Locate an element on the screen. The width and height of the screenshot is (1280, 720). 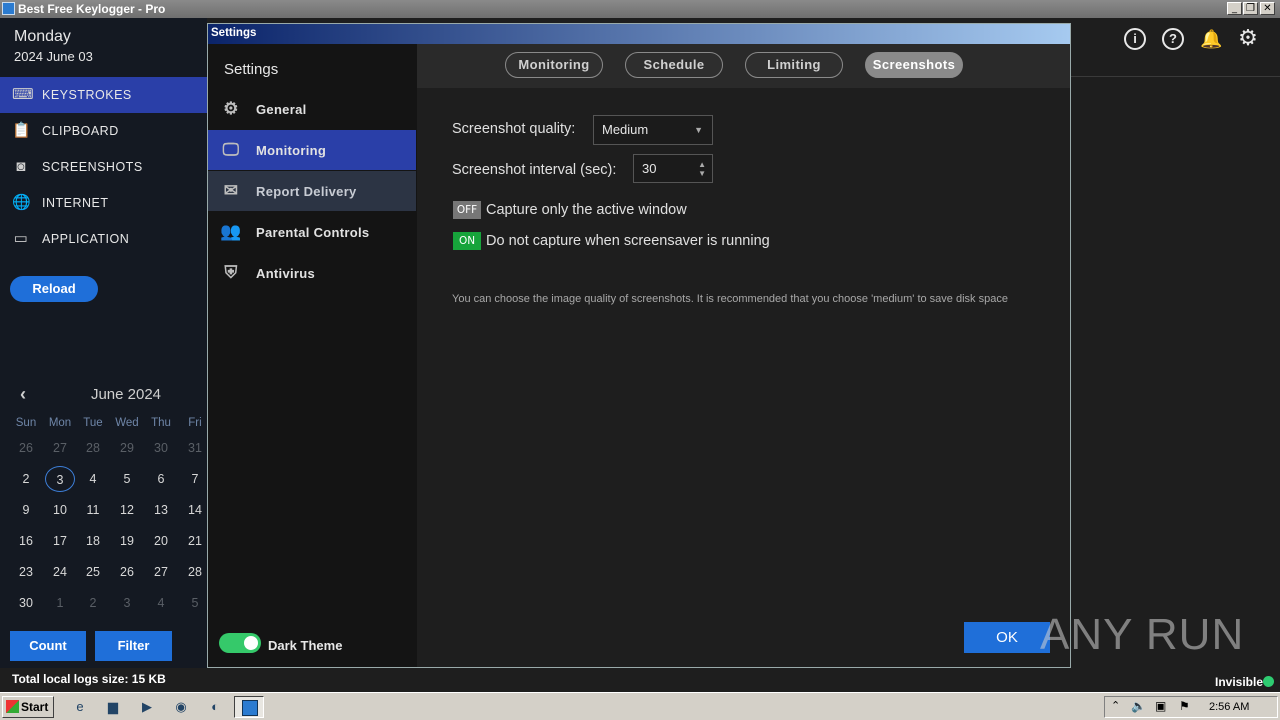
stepper-down-icon: ▼ is located at coordinates (702, 174).